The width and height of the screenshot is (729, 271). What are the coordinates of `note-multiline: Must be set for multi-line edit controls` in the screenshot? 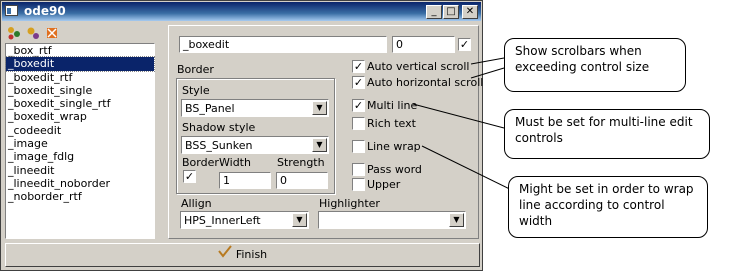 It's located at (607, 134).